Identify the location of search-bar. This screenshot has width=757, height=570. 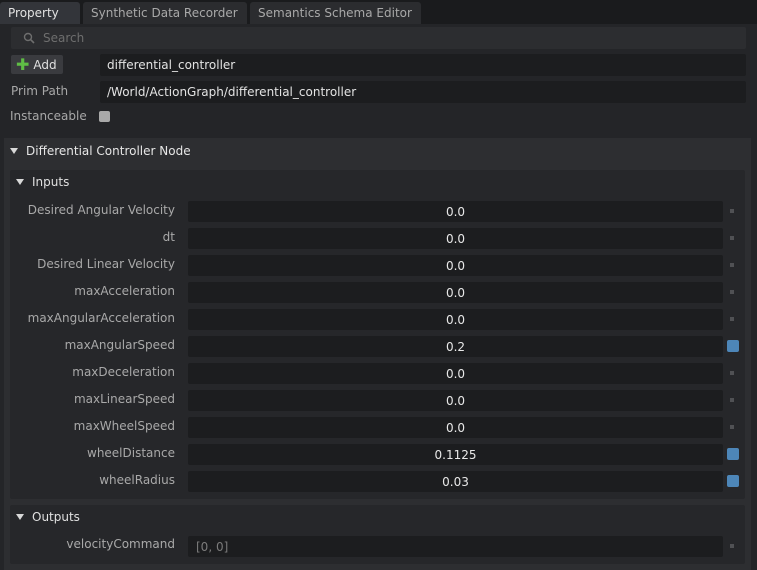
(378, 38).